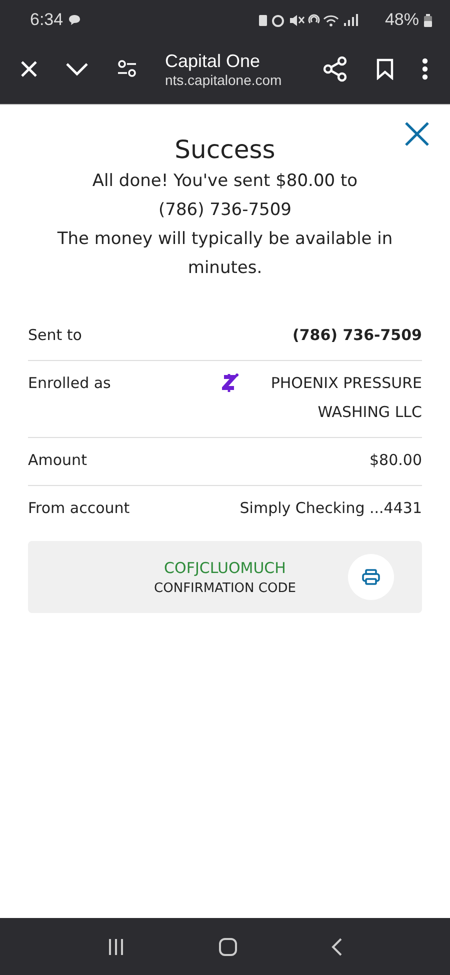 The width and height of the screenshot is (450, 975). What do you see at coordinates (225, 268) in the screenshot?
I see `success-message: minutes.` at bounding box center [225, 268].